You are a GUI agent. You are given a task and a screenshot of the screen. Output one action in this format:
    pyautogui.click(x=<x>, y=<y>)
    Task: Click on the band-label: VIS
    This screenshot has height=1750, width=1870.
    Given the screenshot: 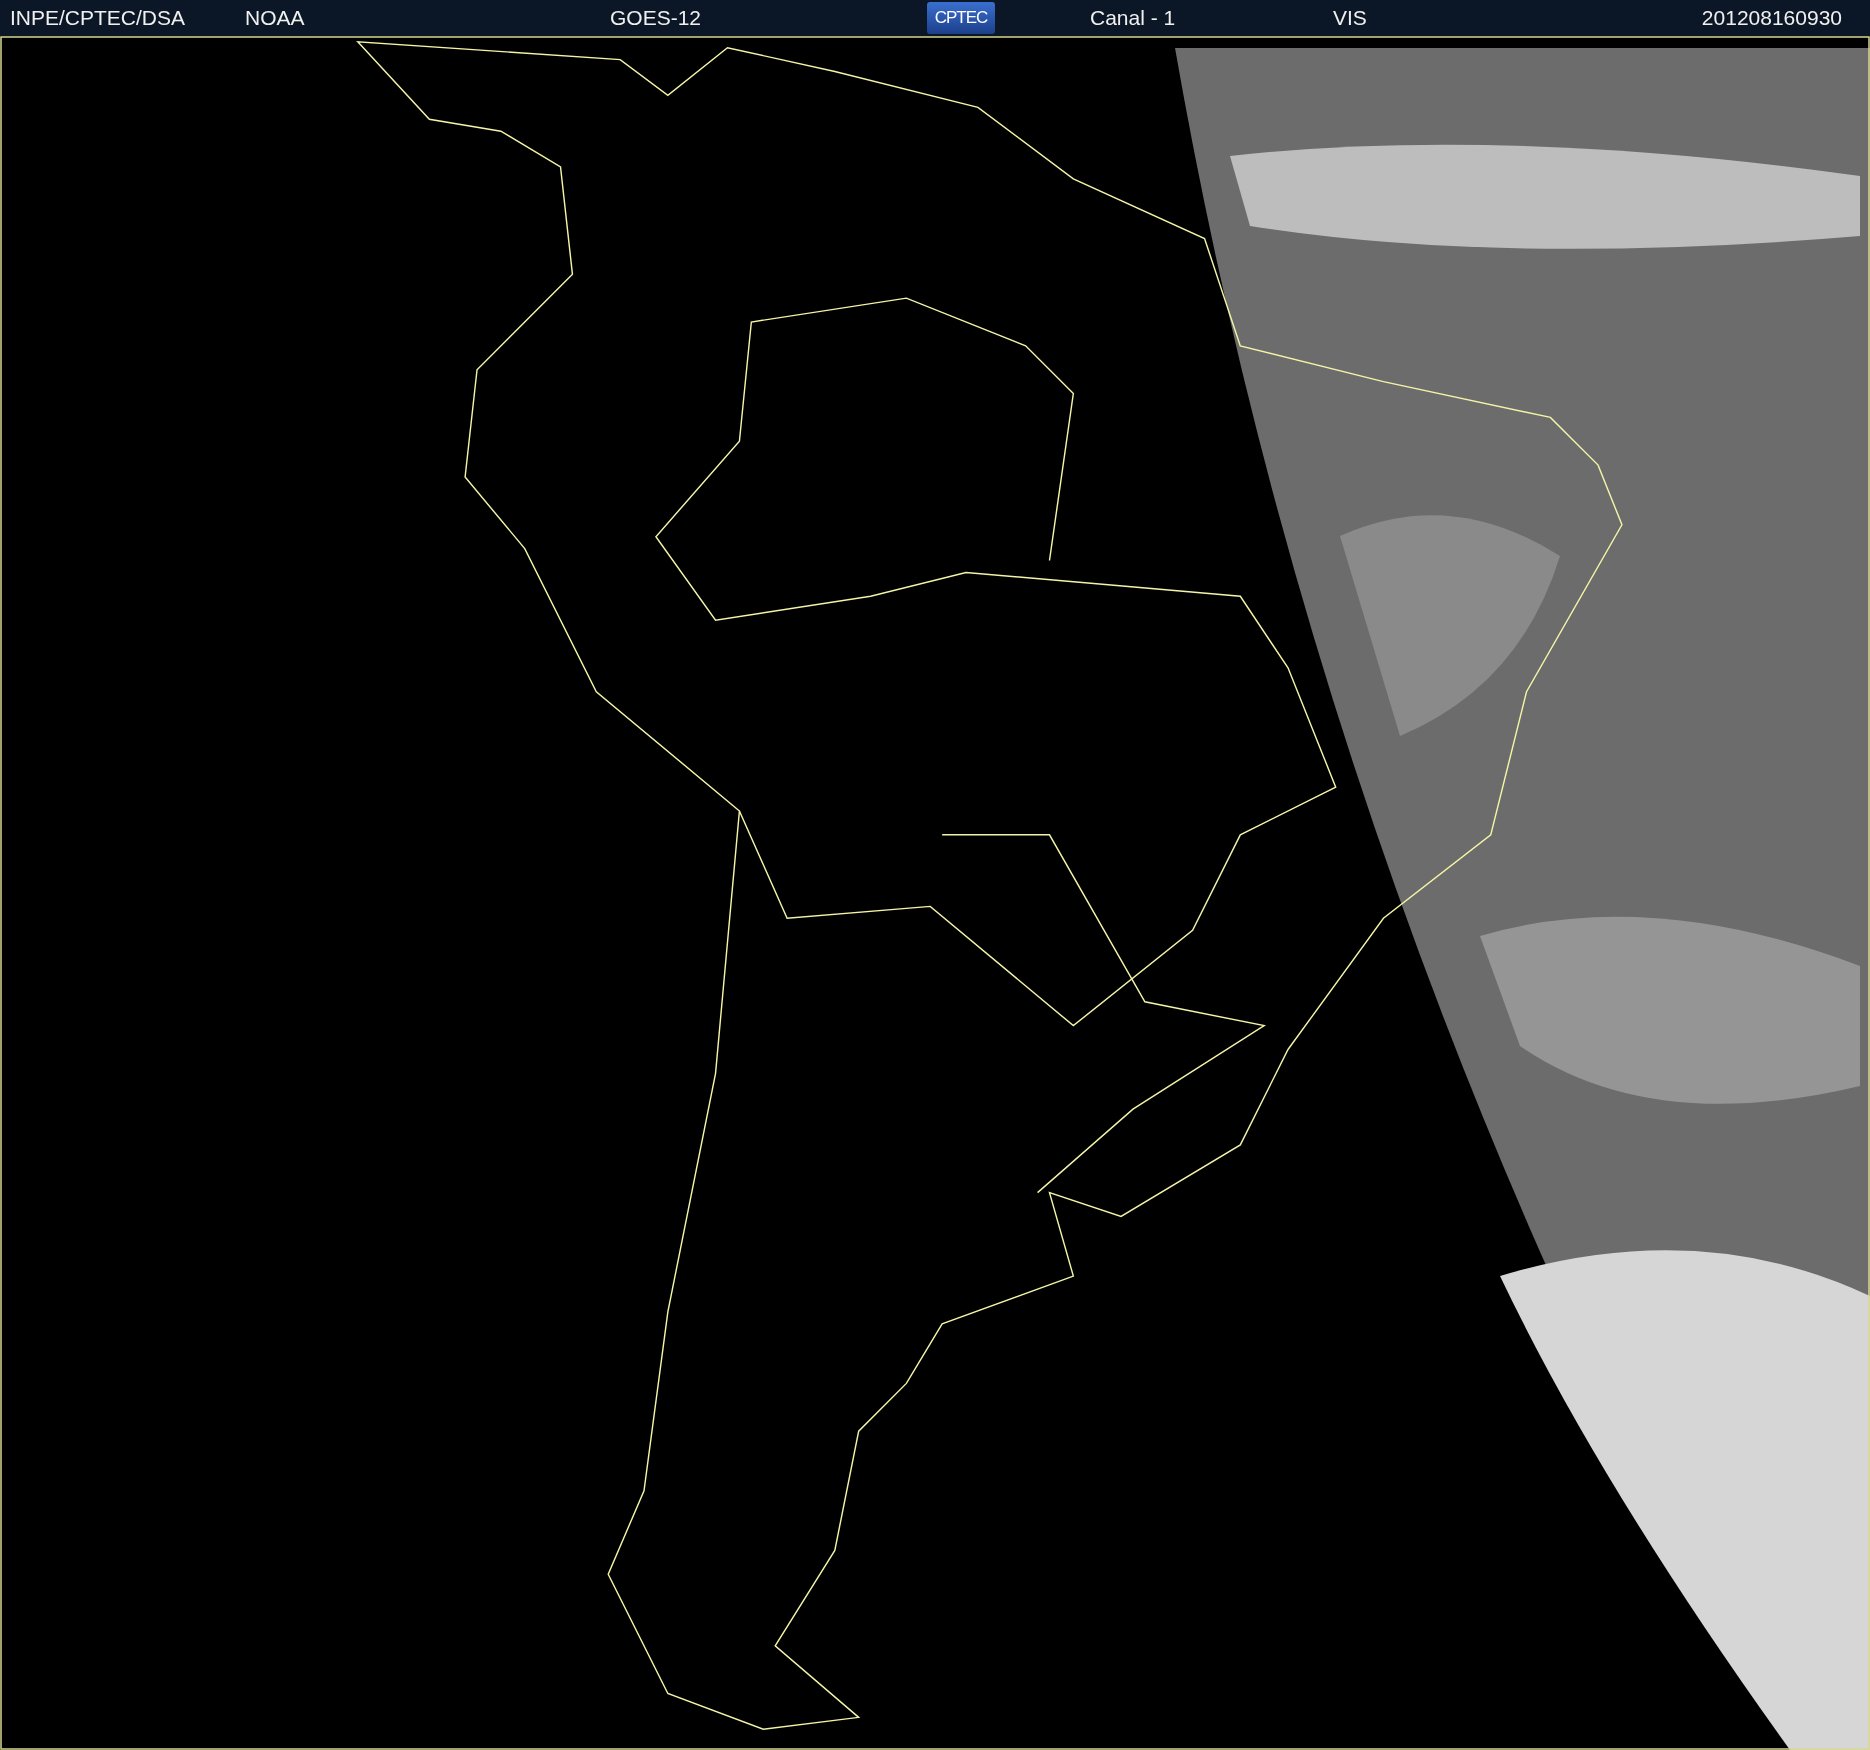 What is the action you would take?
    pyautogui.click(x=1350, y=18)
    